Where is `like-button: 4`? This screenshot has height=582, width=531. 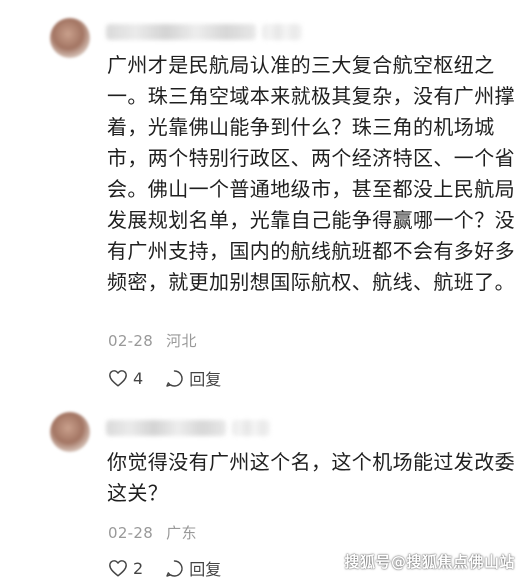 like-button: 4 is located at coordinates (125, 378).